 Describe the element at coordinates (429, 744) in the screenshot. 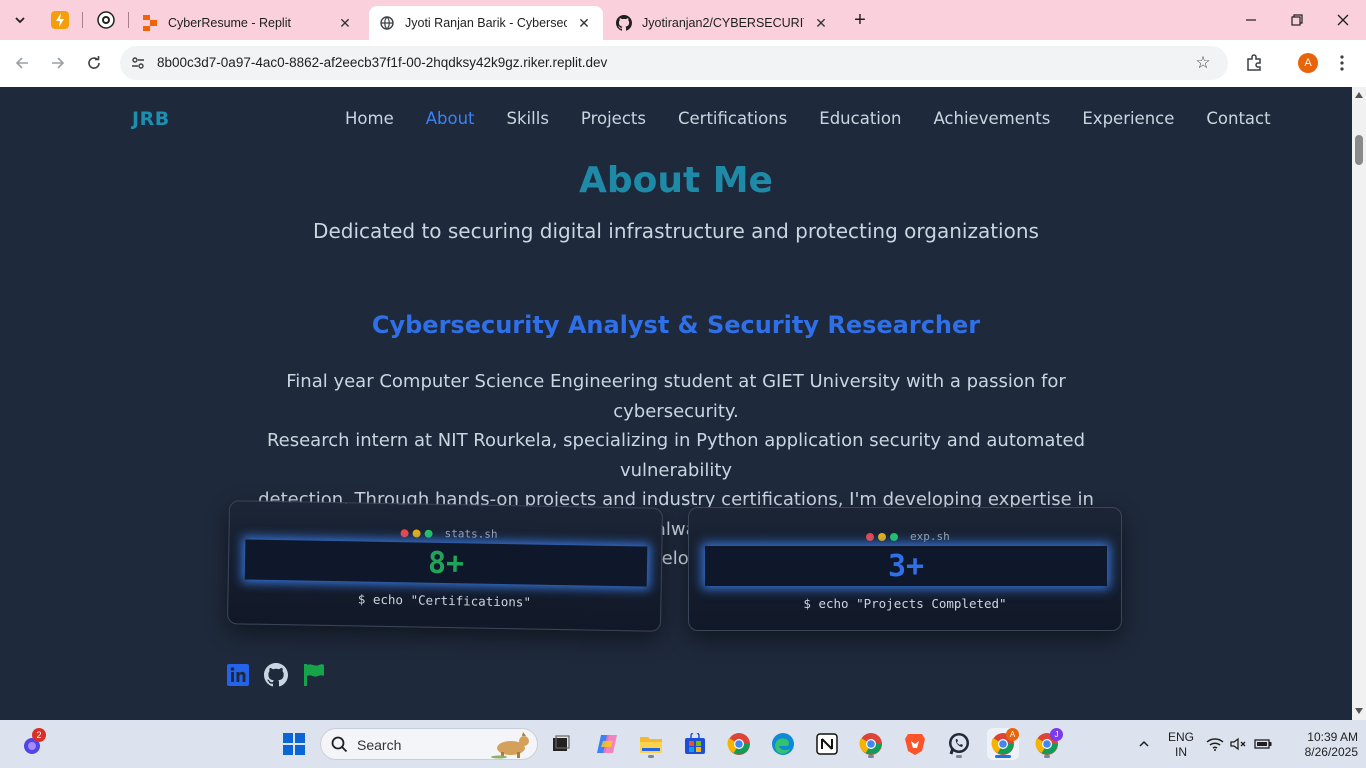

I see `taskbar-search: Search` at that location.